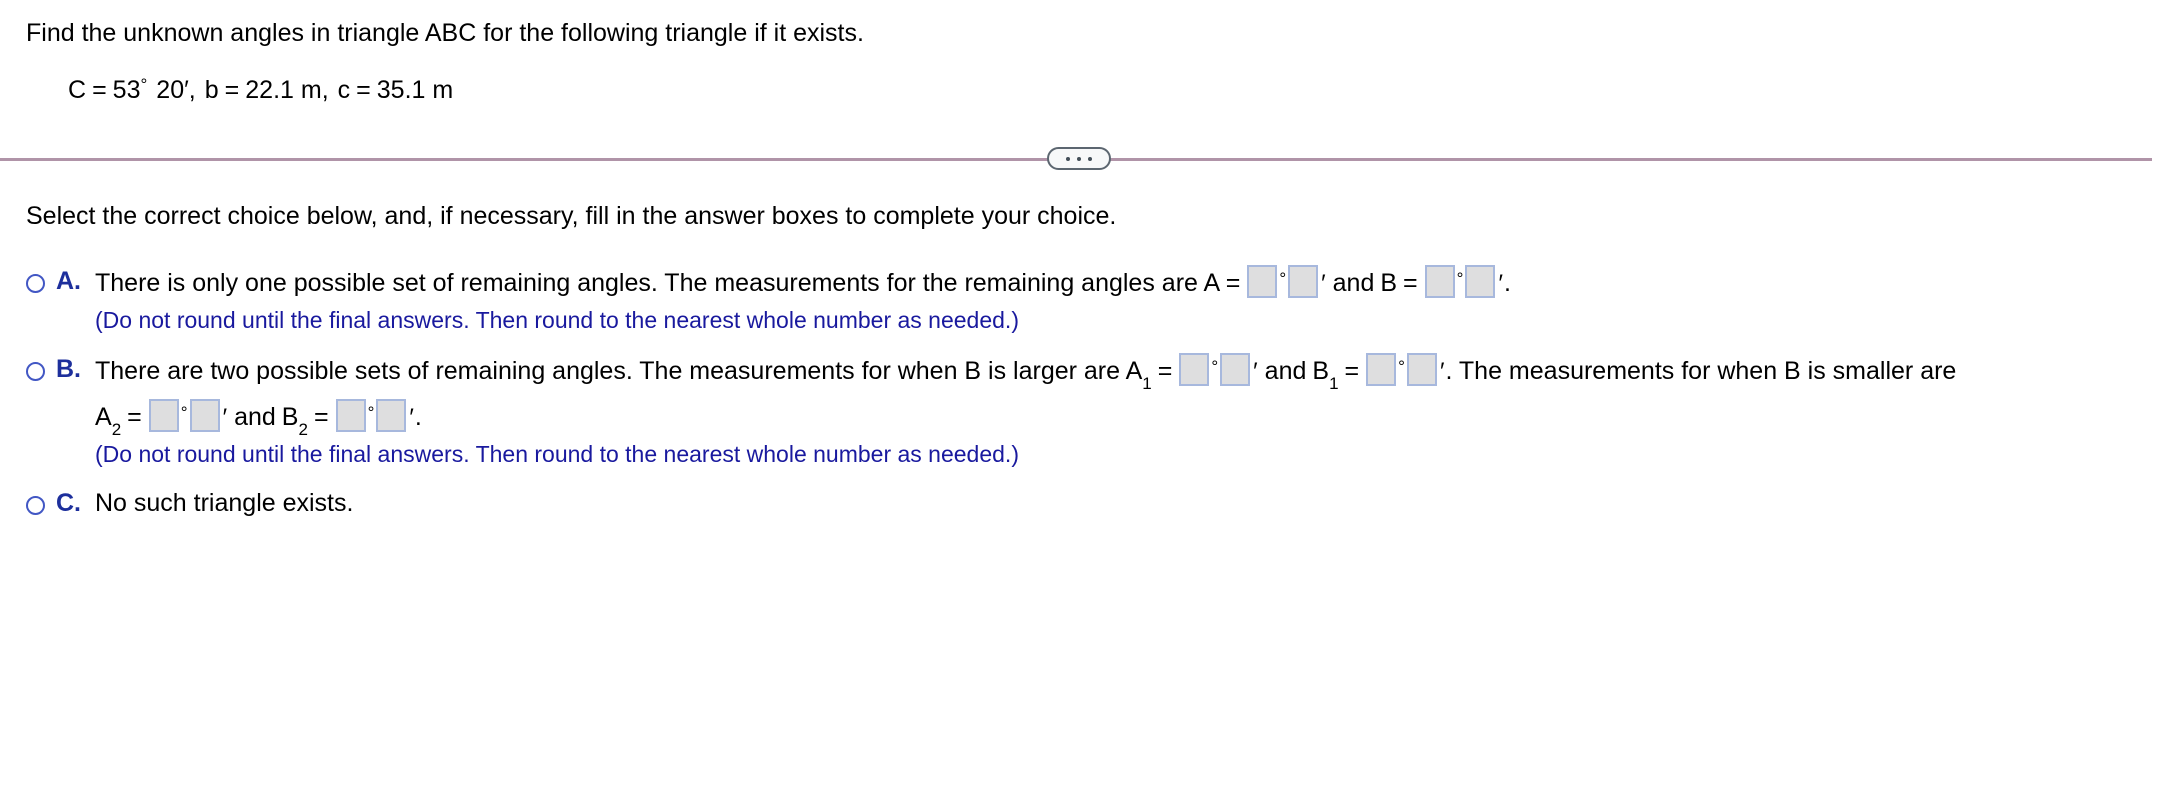 This screenshot has height=786, width=2178. Describe the element at coordinates (163, 415) in the screenshot. I see `answer-box-a2-degrees` at that location.